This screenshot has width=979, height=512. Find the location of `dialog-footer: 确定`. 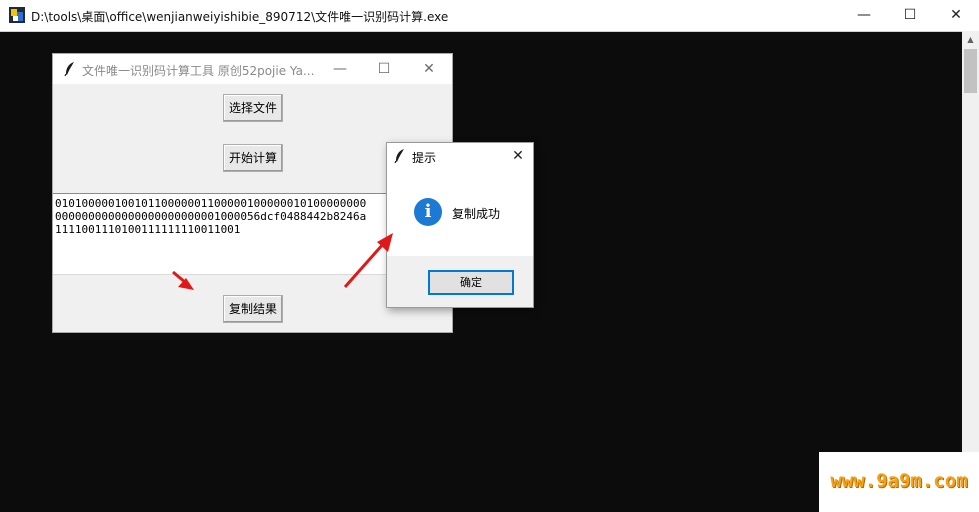

dialog-footer: 确定 is located at coordinates (460, 281).